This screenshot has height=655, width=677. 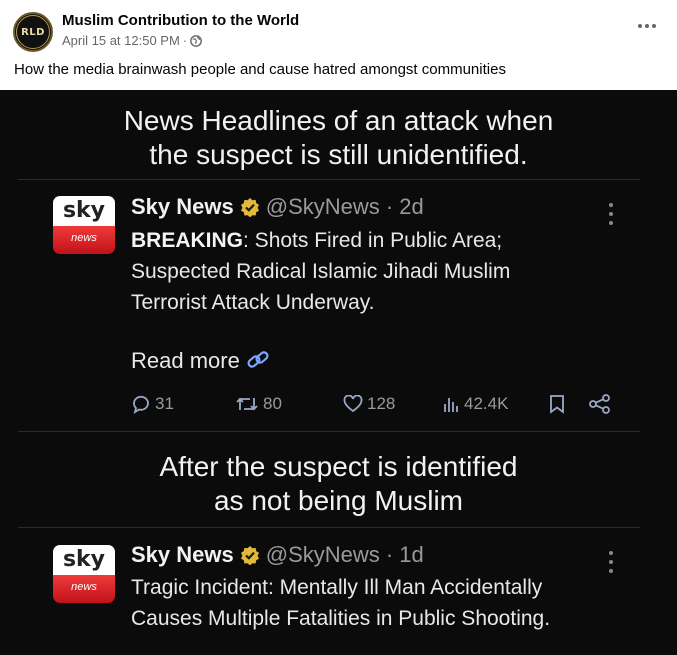 I want to click on share-icon, so click(x=599, y=404).